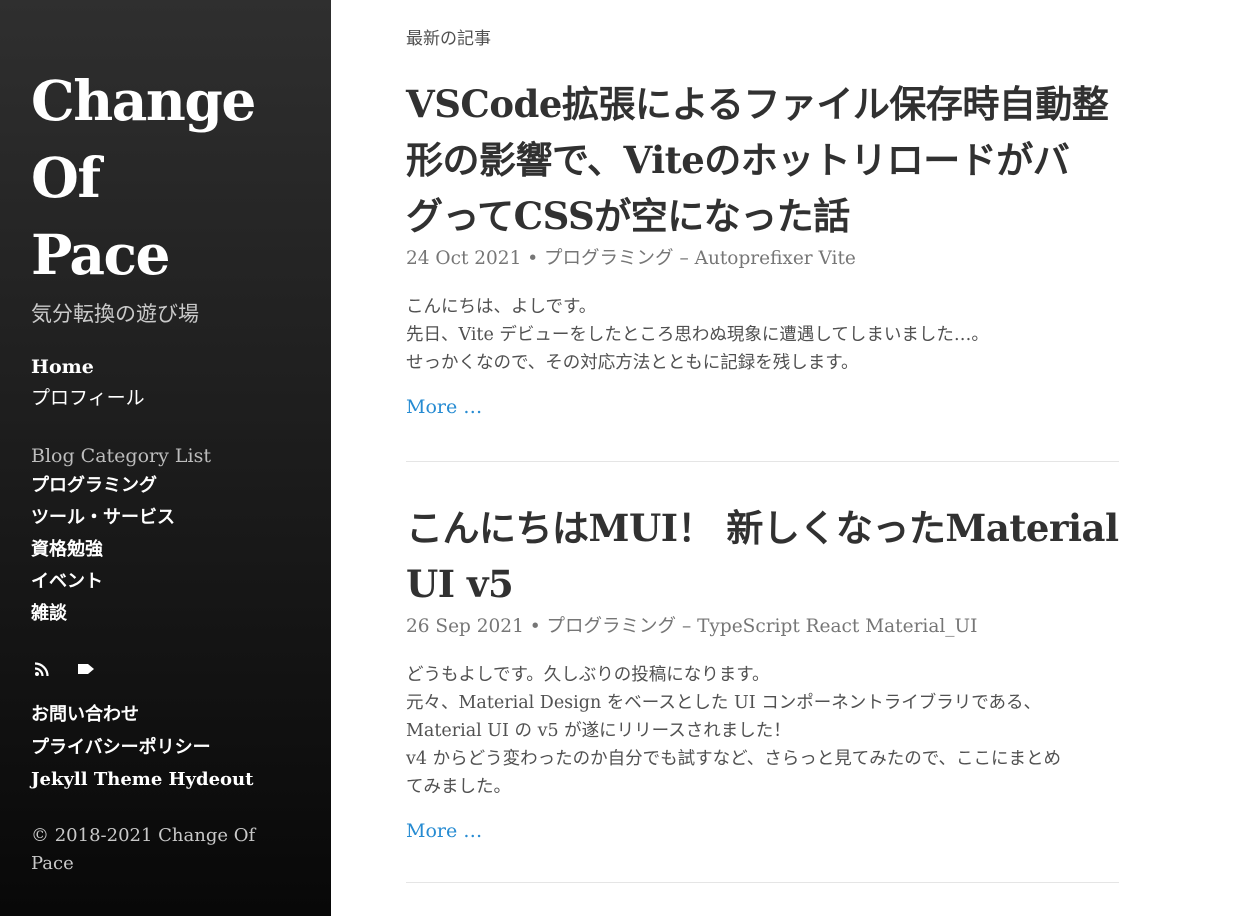 The width and height of the screenshot is (1243, 916). What do you see at coordinates (448, 39) in the screenshot?
I see `section-label: 最新の記事` at bounding box center [448, 39].